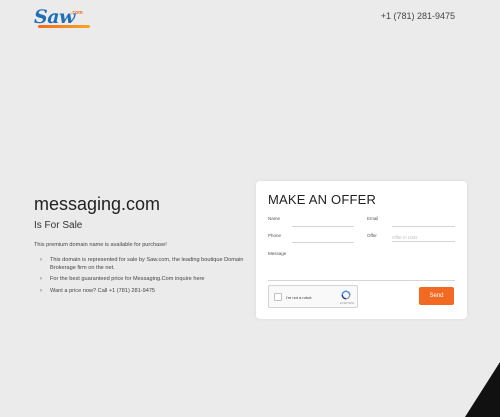  What do you see at coordinates (277, 253) in the screenshot?
I see `message-label: Message` at bounding box center [277, 253].